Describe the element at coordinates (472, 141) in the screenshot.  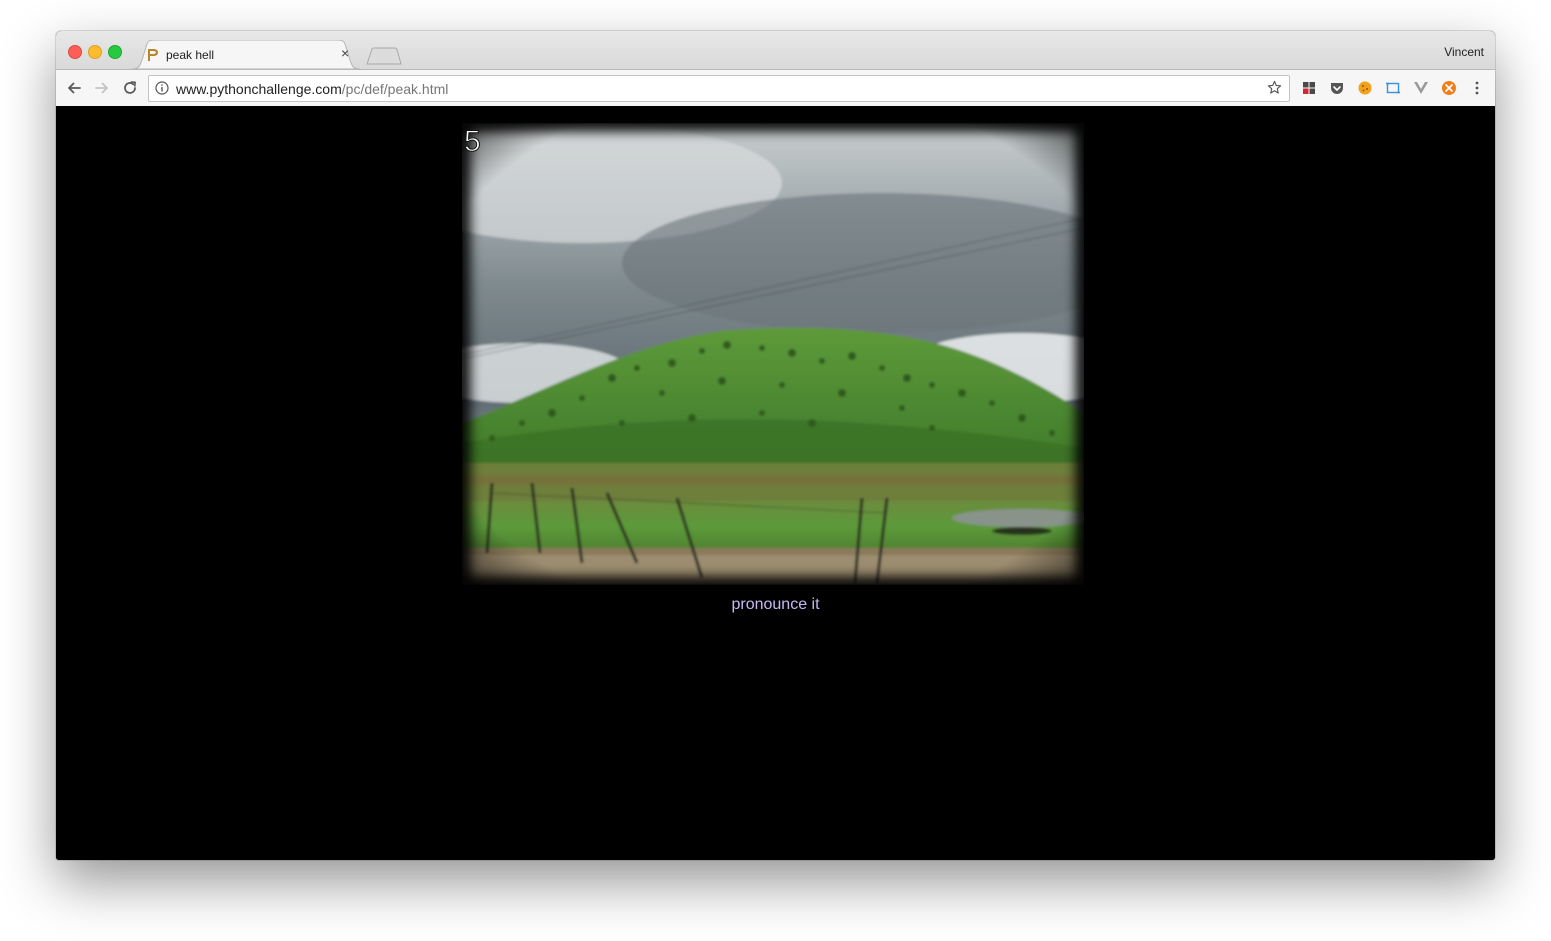
I see `image-number-label: 5` at that location.